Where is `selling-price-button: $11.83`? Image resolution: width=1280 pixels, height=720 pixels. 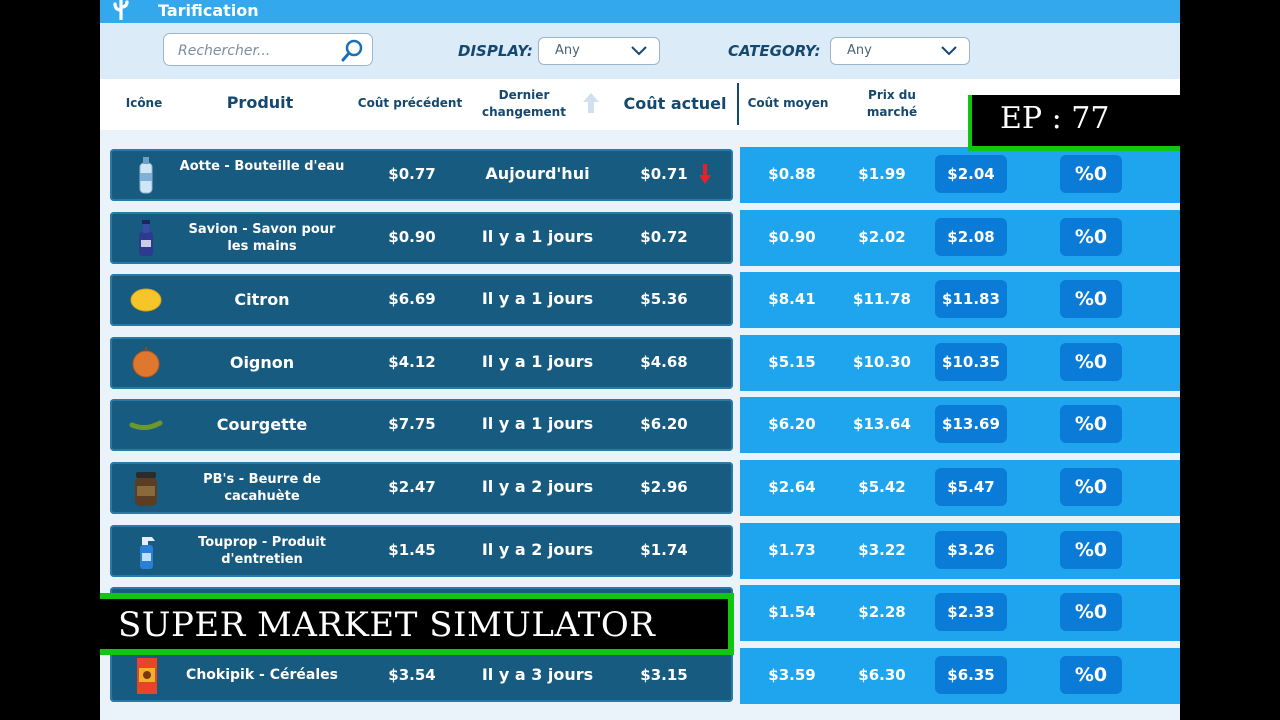 selling-price-button: $11.83 is located at coordinates (971, 299).